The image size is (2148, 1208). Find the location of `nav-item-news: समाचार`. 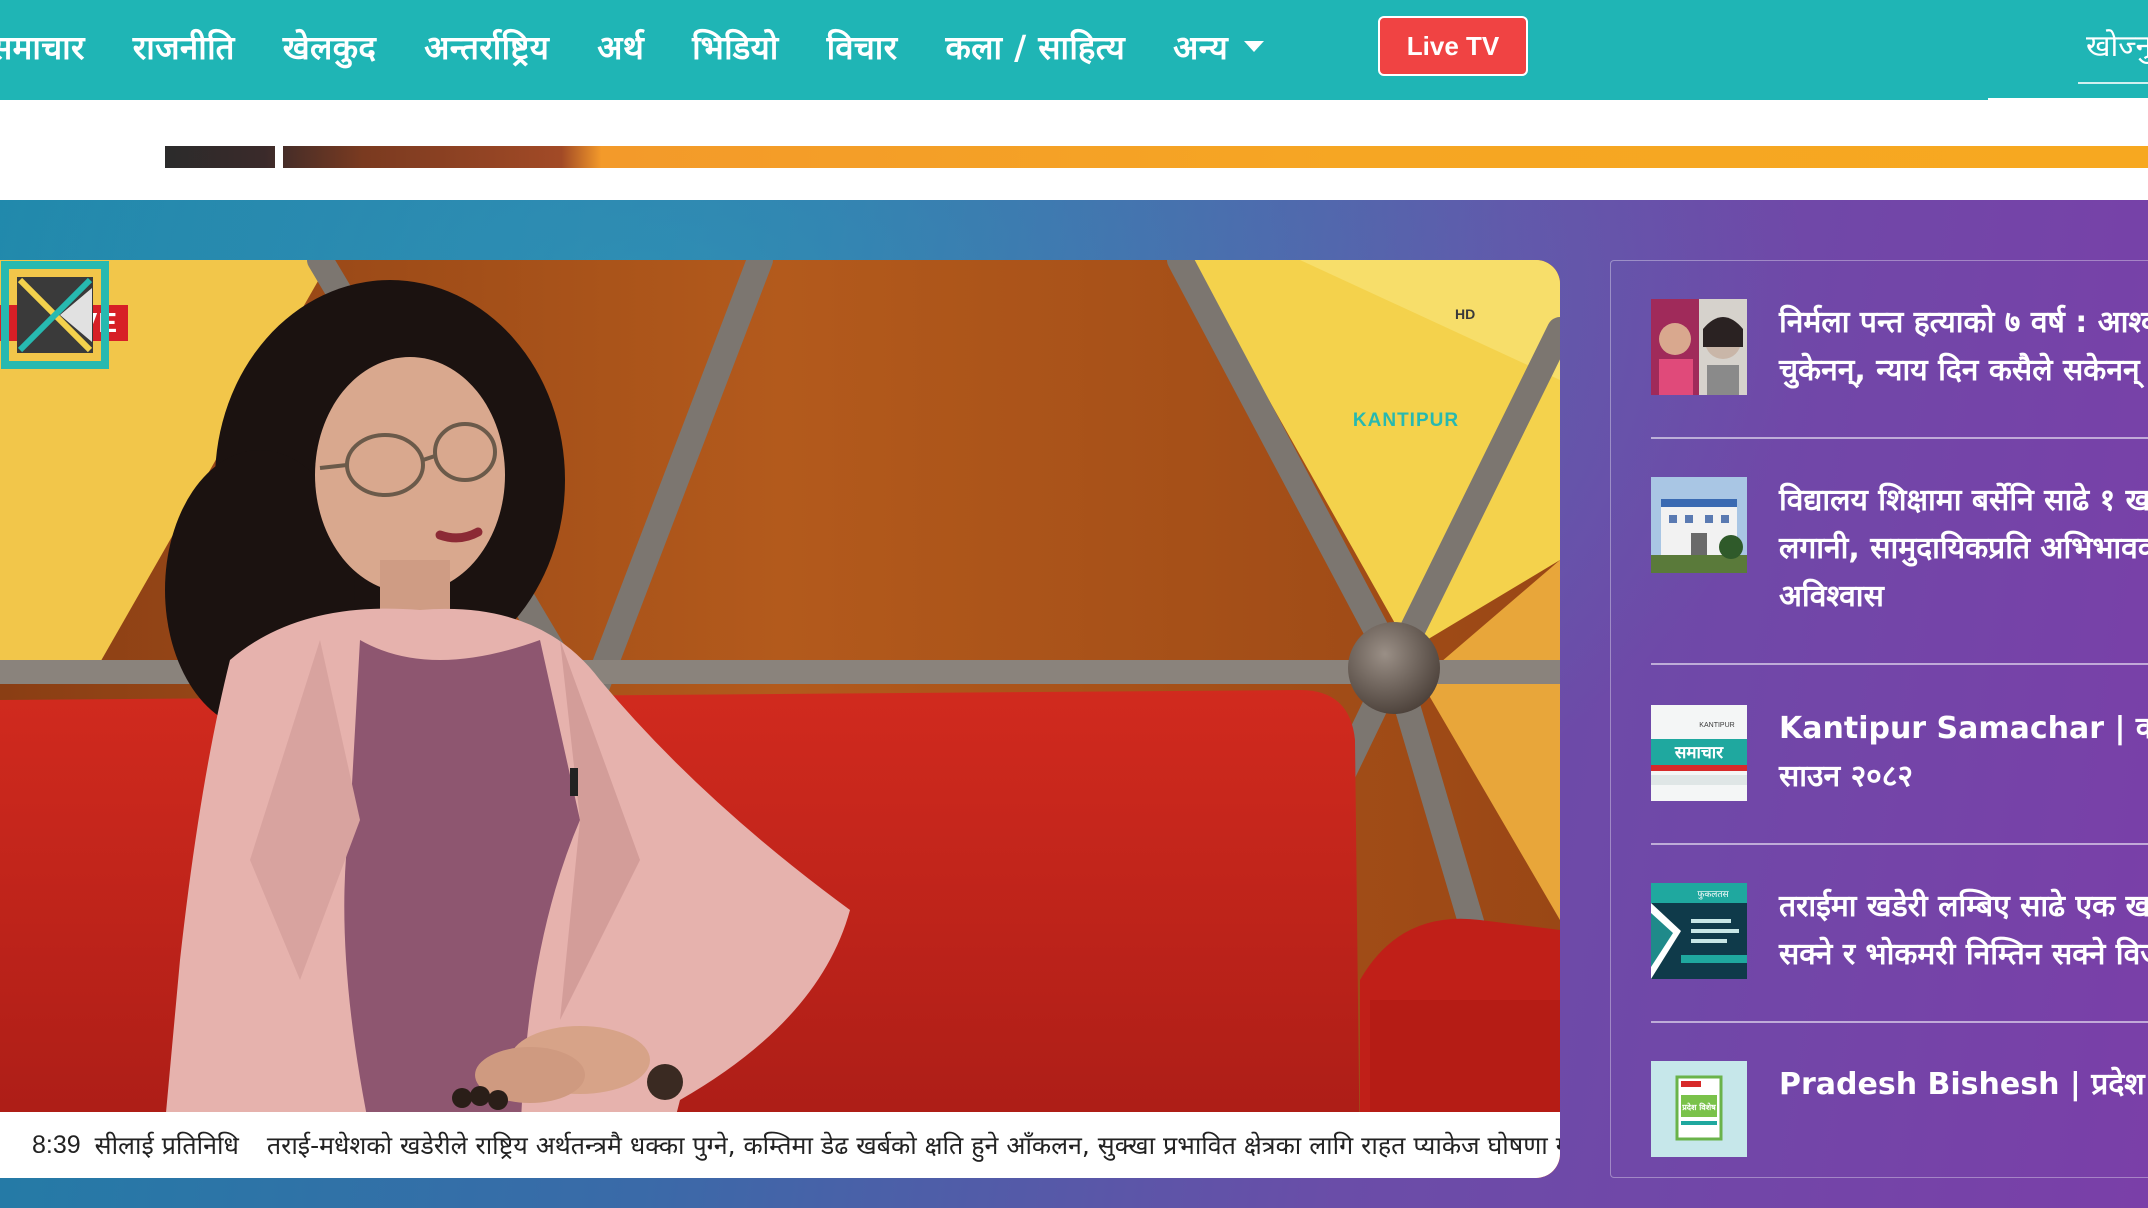

nav-item-news: समाचार is located at coordinates (42, 46).